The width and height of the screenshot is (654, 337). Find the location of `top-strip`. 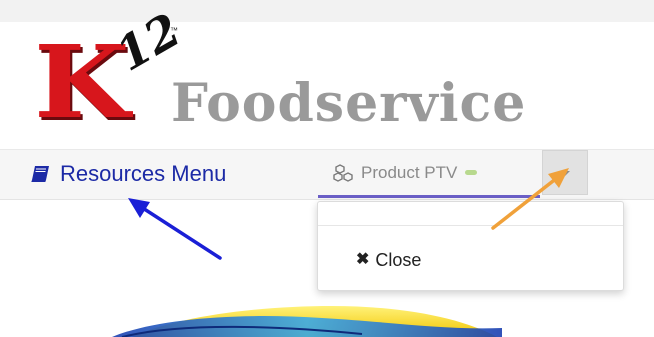

top-strip is located at coordinates (327, 11).